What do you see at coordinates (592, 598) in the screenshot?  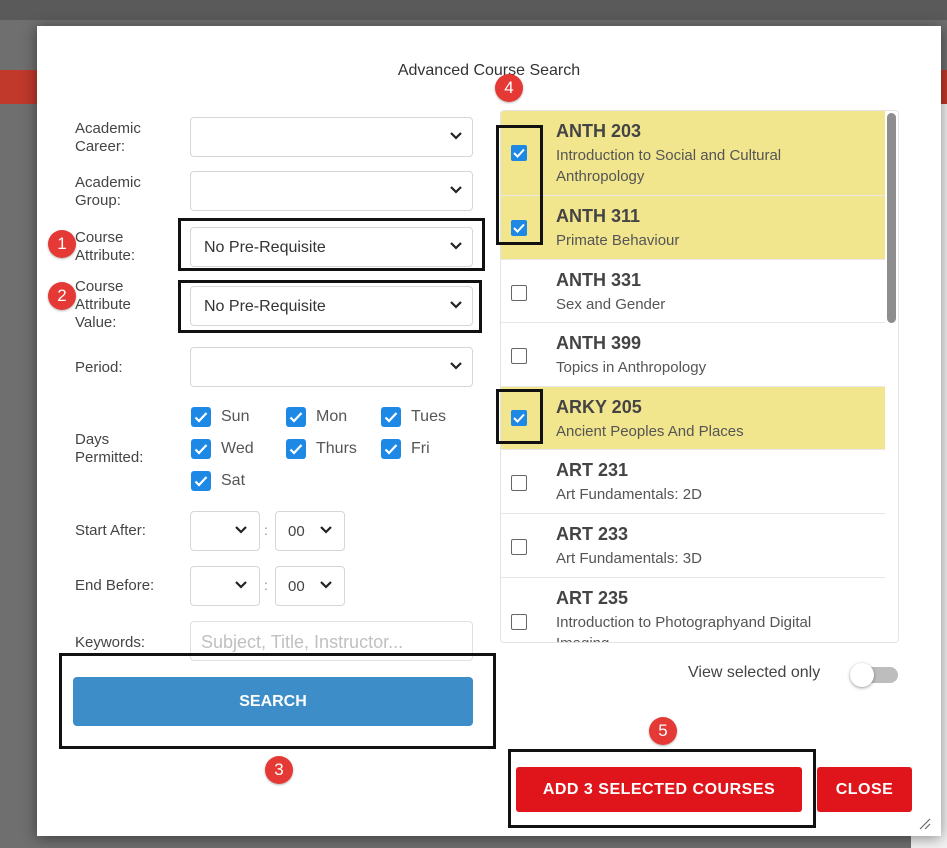 I see `course-code: ART 235` at bounding box center [592, 598].